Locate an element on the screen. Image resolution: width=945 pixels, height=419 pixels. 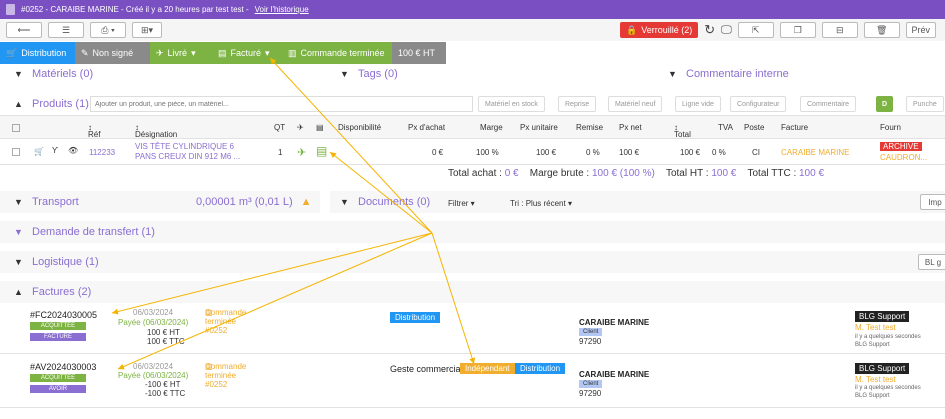
tool-icon: Ƴ is located at coordinates (55, 150).